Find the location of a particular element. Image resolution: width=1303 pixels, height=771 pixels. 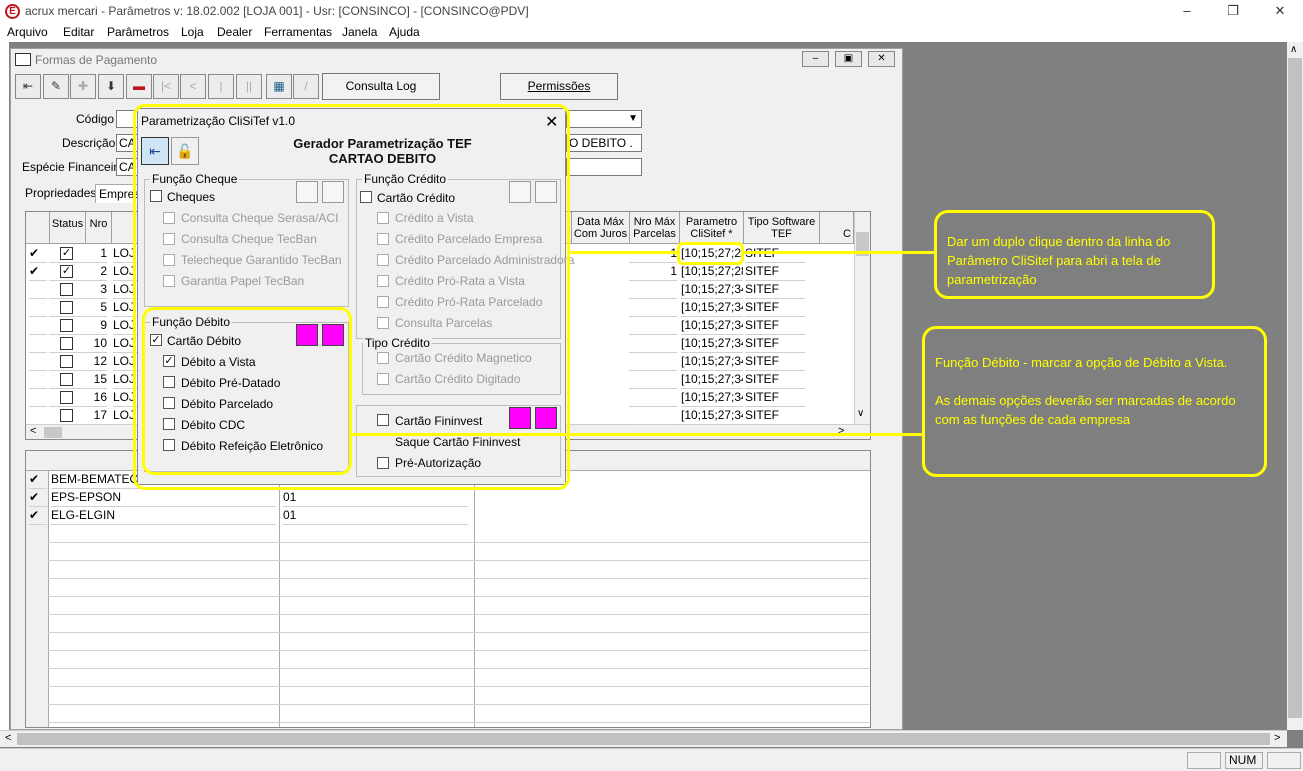

child-close-icon: ✕ is located at coordinates (881, 59).